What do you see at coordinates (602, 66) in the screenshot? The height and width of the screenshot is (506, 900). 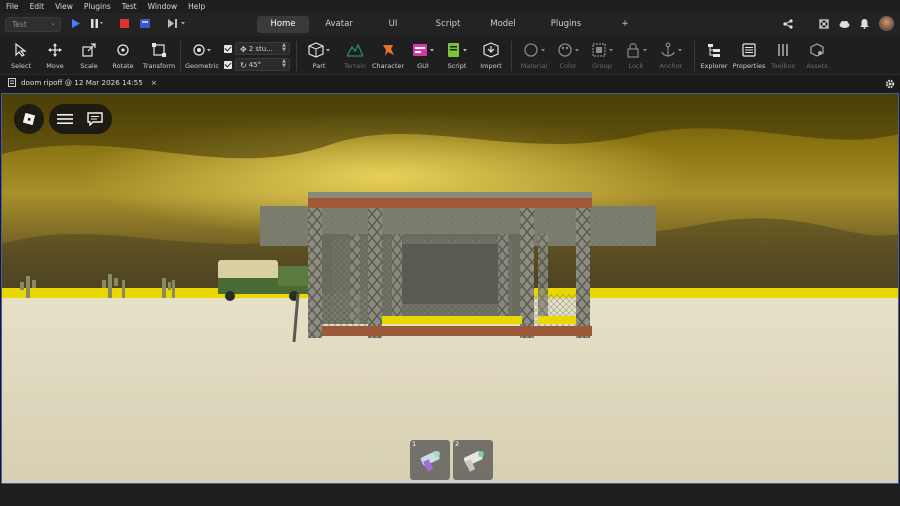 I see `group-label: Group` at bounding box center [602, 66].